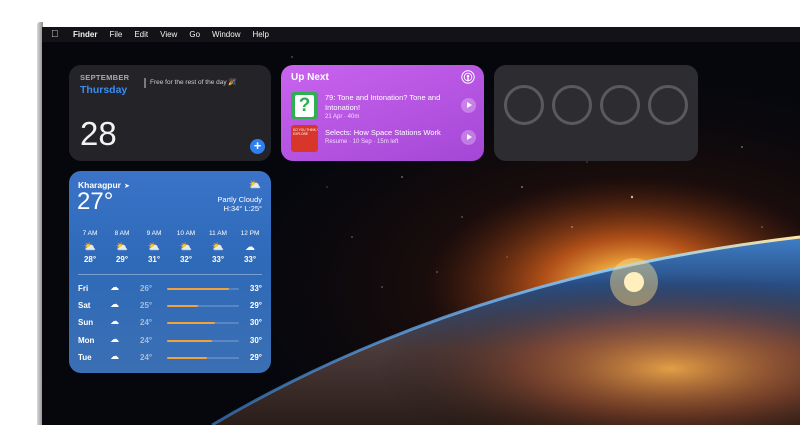 This screenshot has height=425, width=800. I want to click on hour-item: 11 AM ⛅ 33°, so click(218, 247).